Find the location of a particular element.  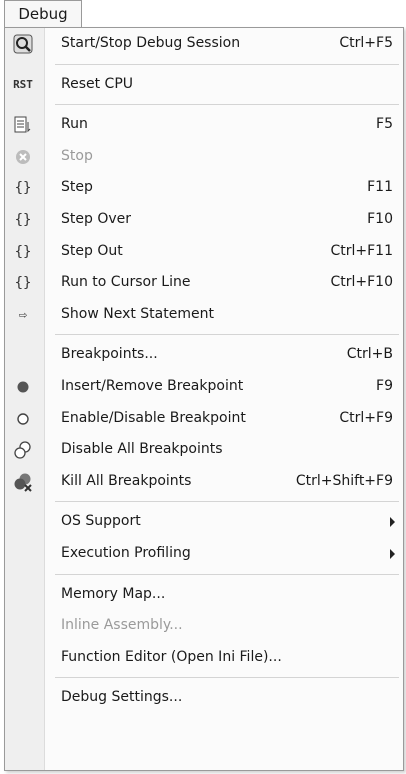

run-to-cursor-icon: {} is located at coordinates (23, 283).